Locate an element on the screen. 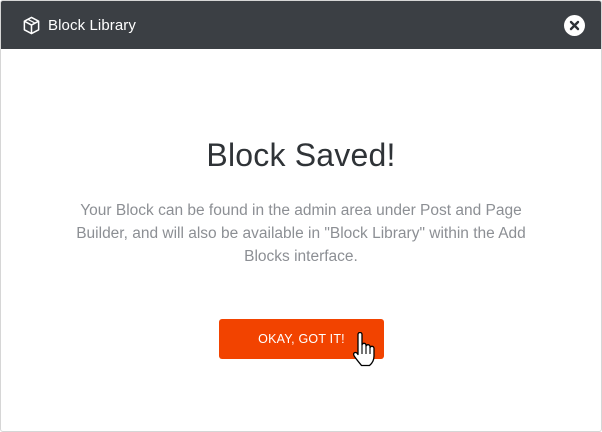  page-title: Block Saved! is located at coordinates (301, 155).